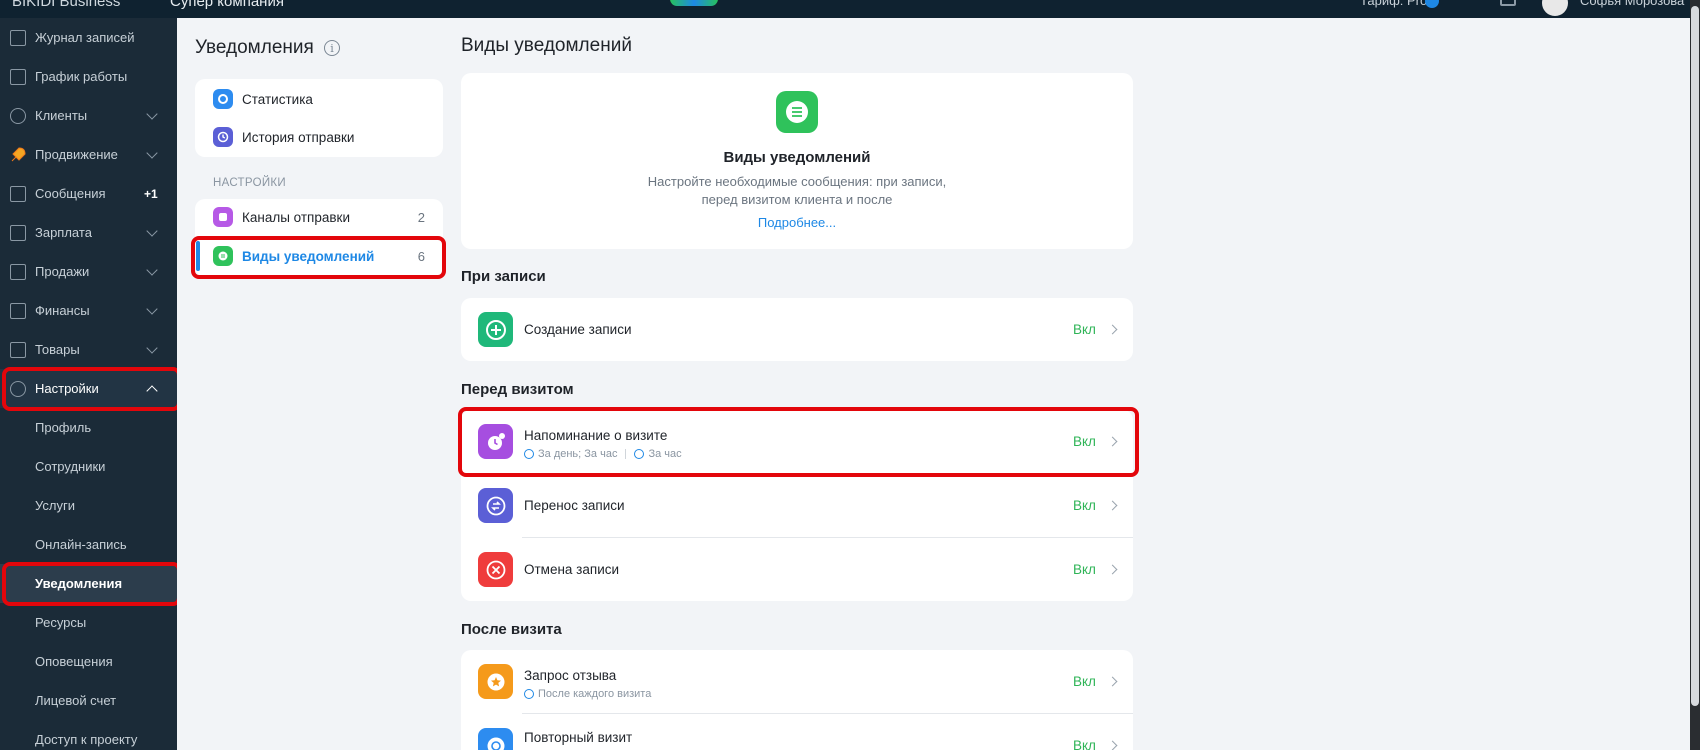 The width and height of the screenshot is (1700, 750). Describe the element at coordinates (88, 349) in the screenshot. I see `sidebar-item-goods: Товары` at that location.